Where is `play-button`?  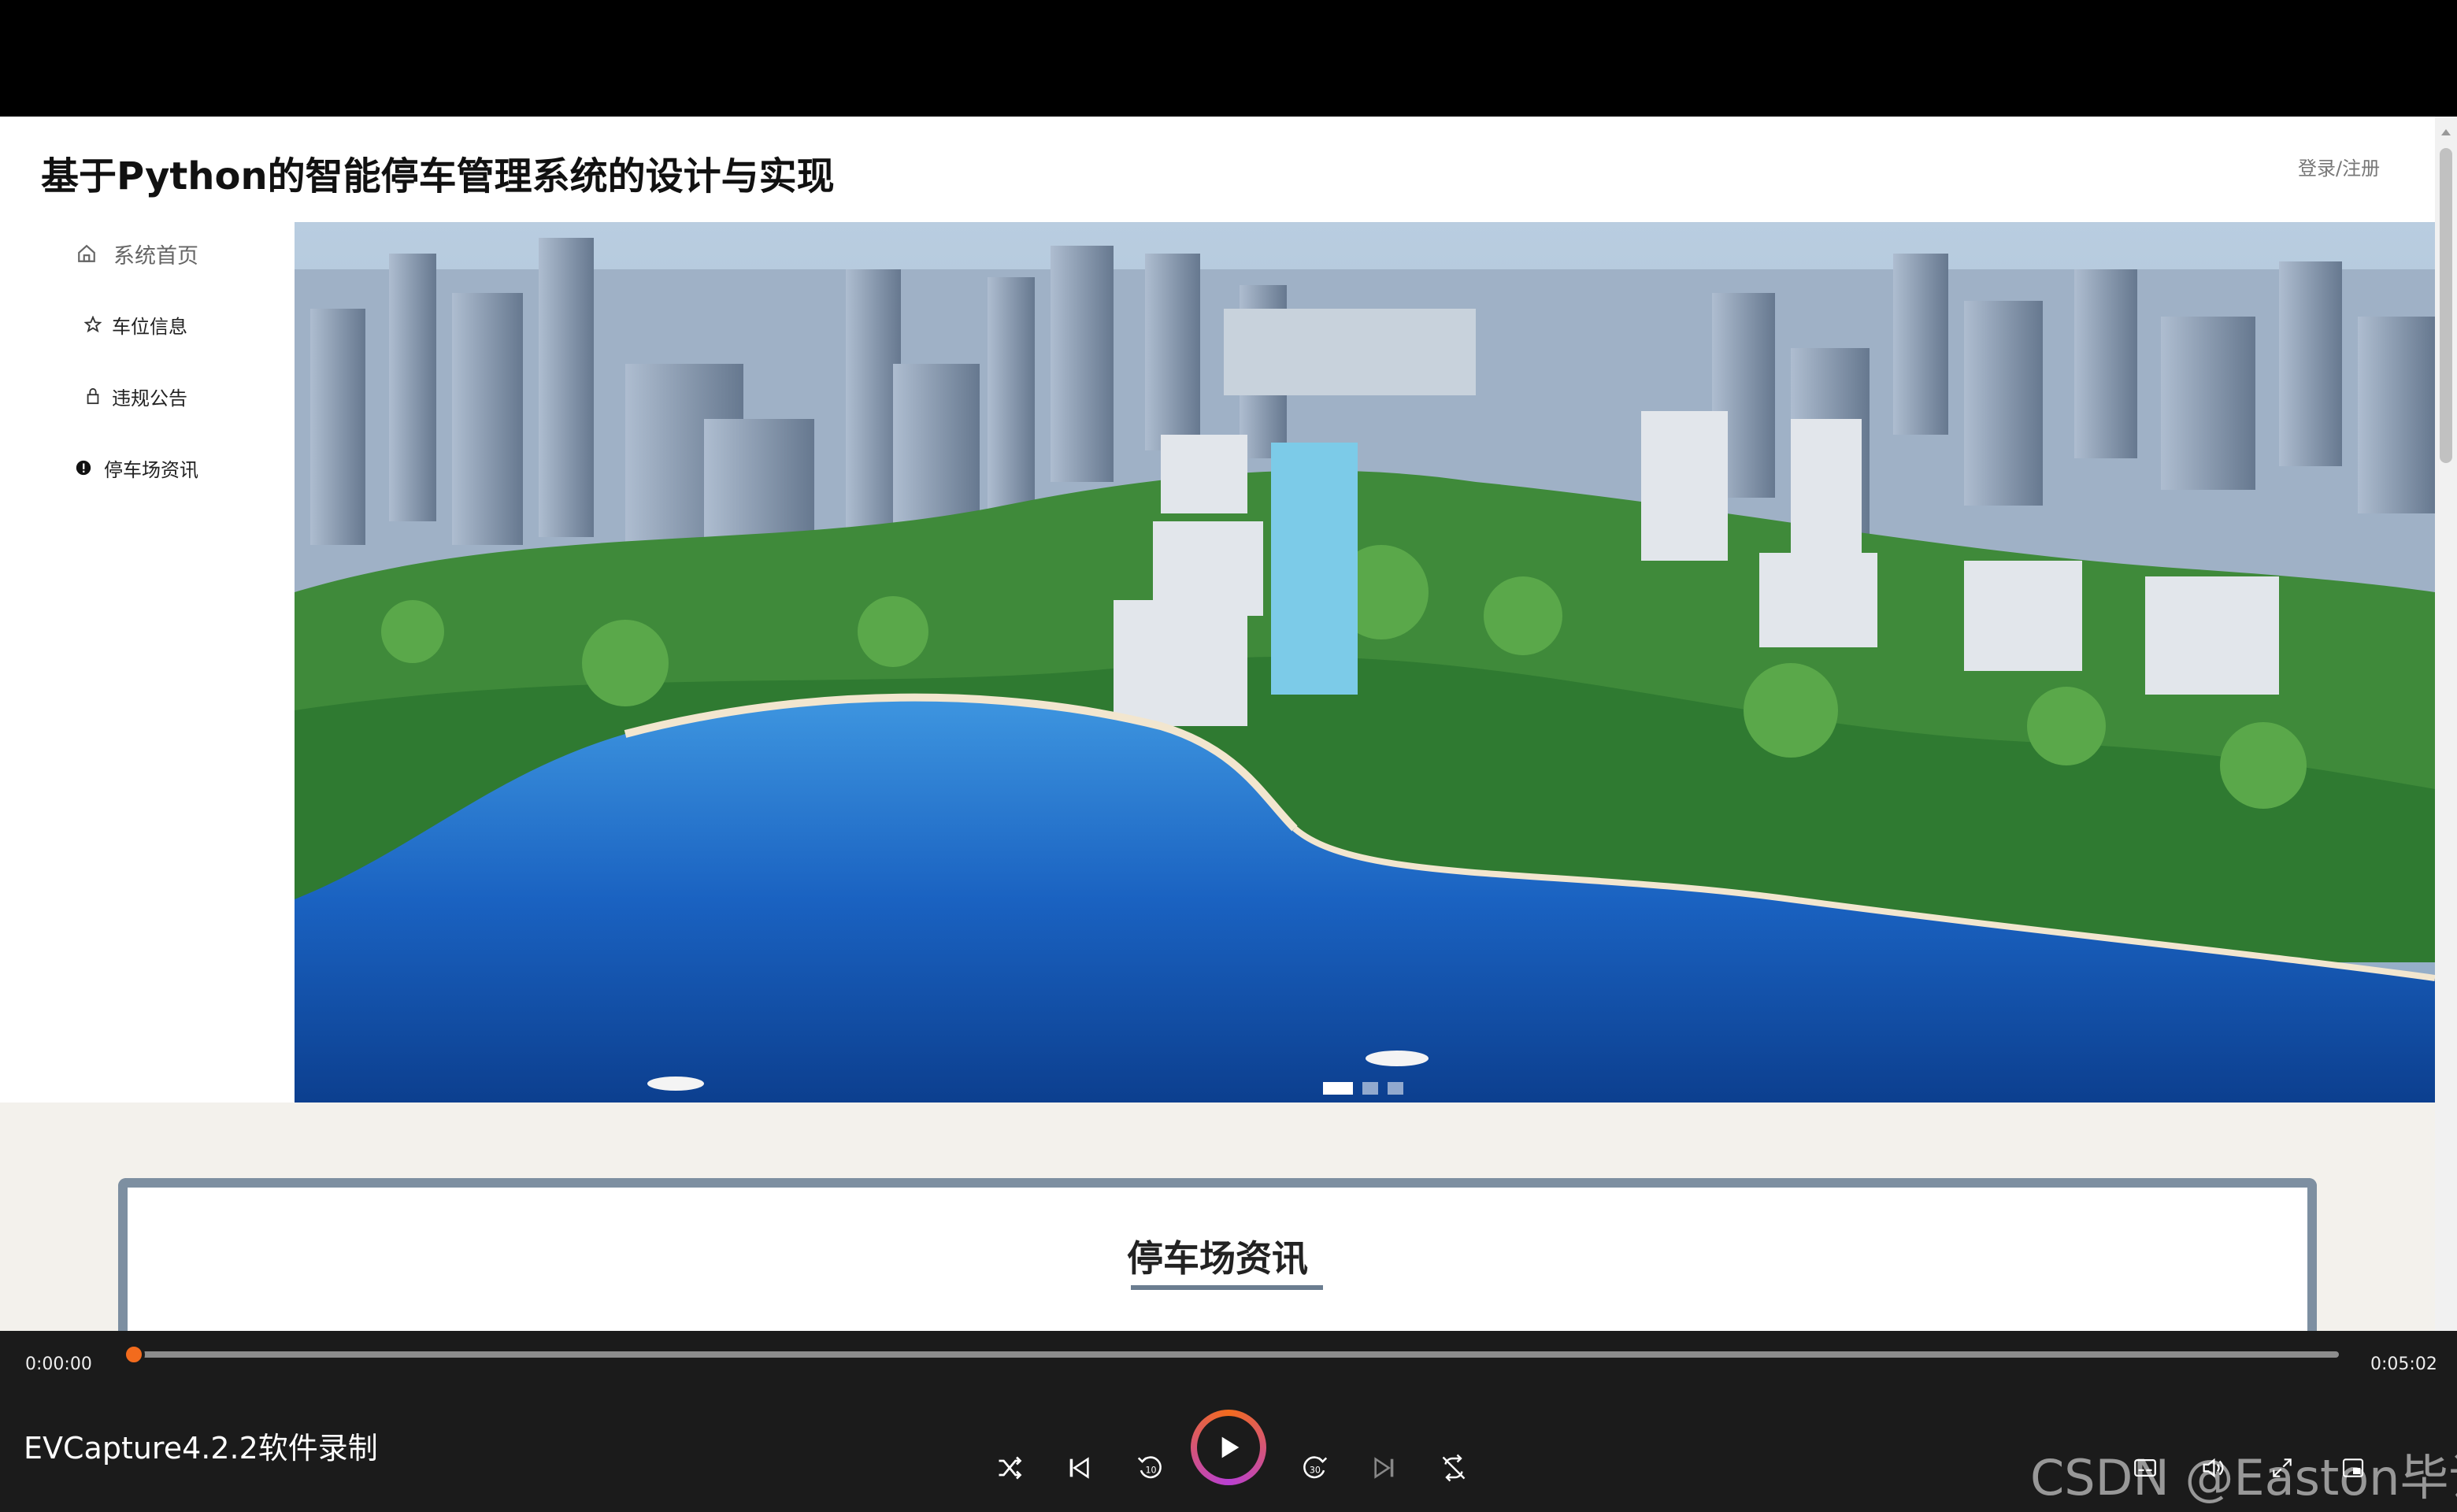 play-button is located at coordinates (1228, 1447).